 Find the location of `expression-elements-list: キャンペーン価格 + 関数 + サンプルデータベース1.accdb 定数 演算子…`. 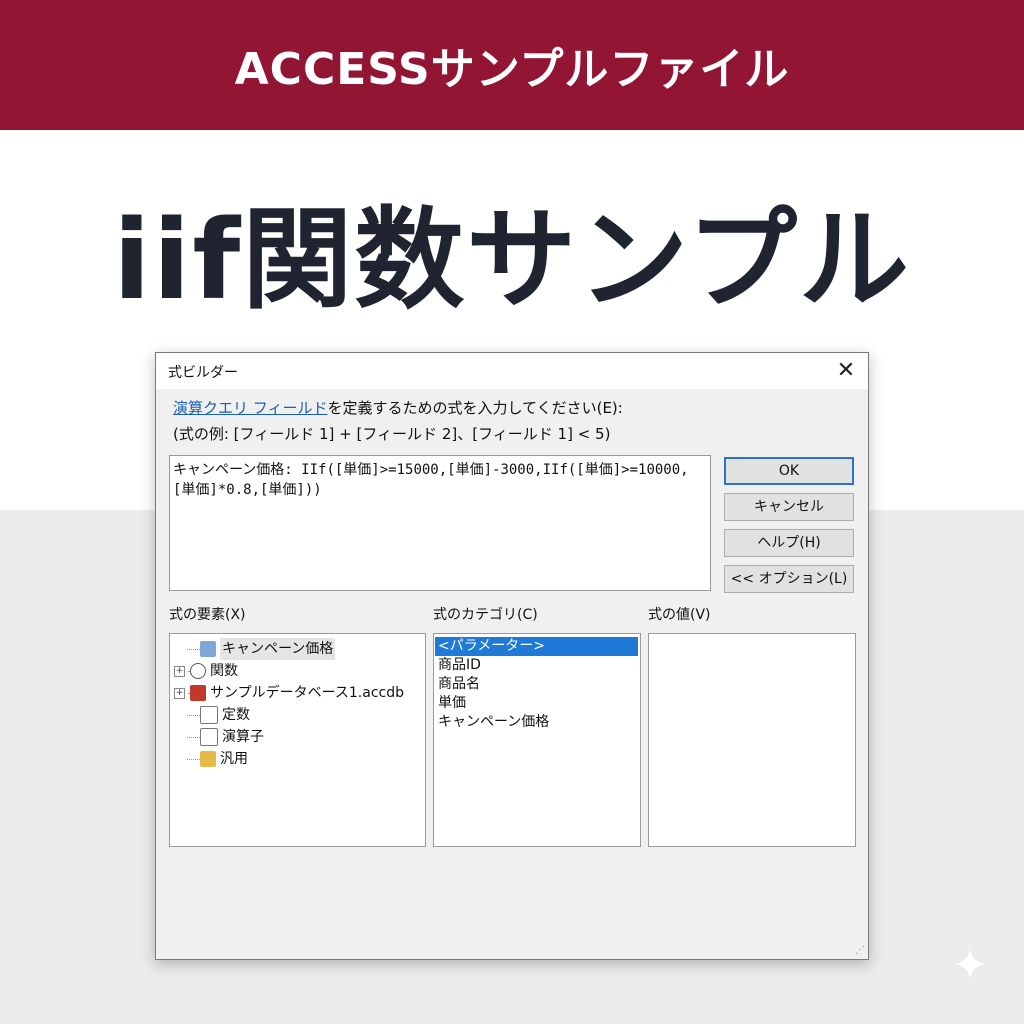

expression-elements-list: キャンペーン価格 + 関数 + サンプルデータベース1.accdb 定数 演算子… is located at coordinates (297, 740).